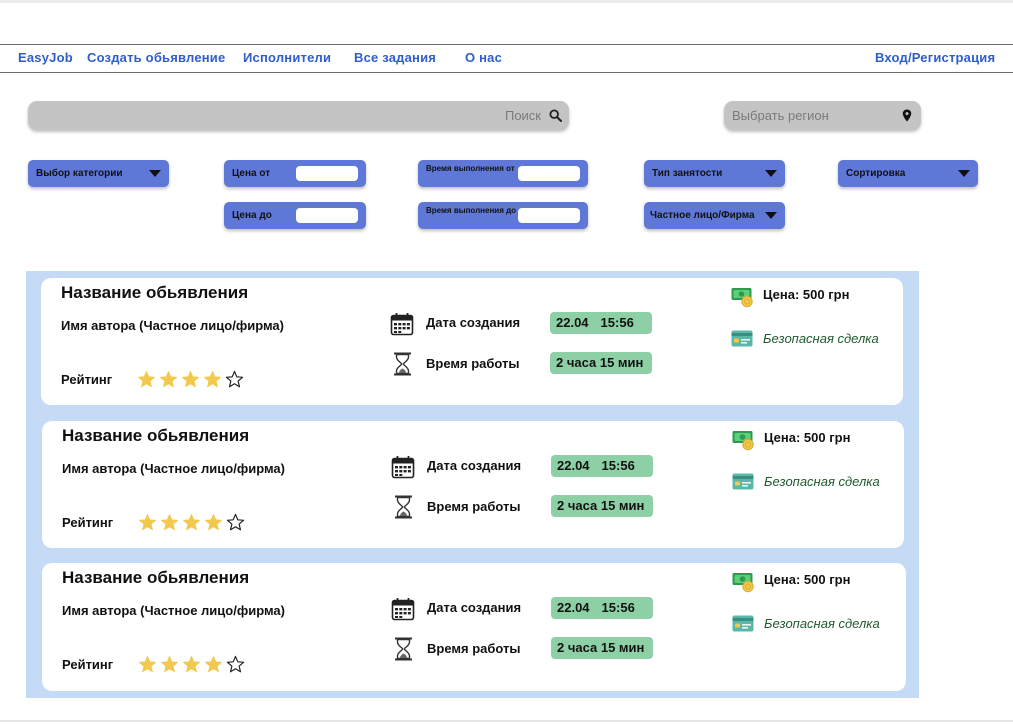  What do you see at coordinates (483, 57) in the screenshot?
I see `nav-about-link: О нас` at bounding box center [483, 57].